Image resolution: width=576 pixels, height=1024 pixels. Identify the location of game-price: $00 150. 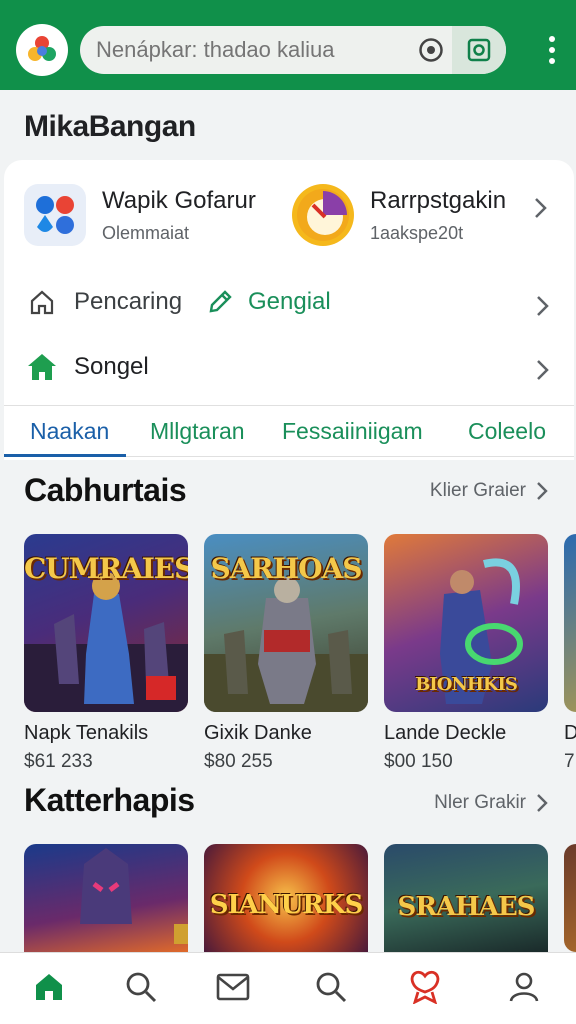
(418, 761).